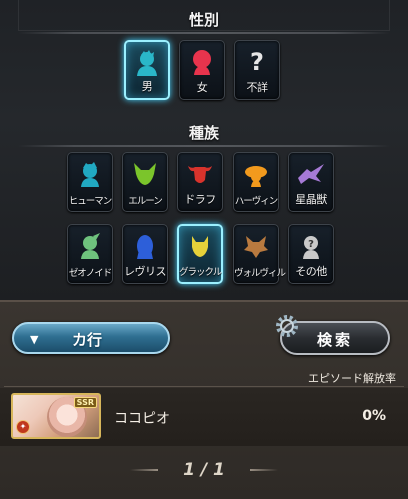  I want to click on race-filter-human: ヒューマン, so click(90, 182).